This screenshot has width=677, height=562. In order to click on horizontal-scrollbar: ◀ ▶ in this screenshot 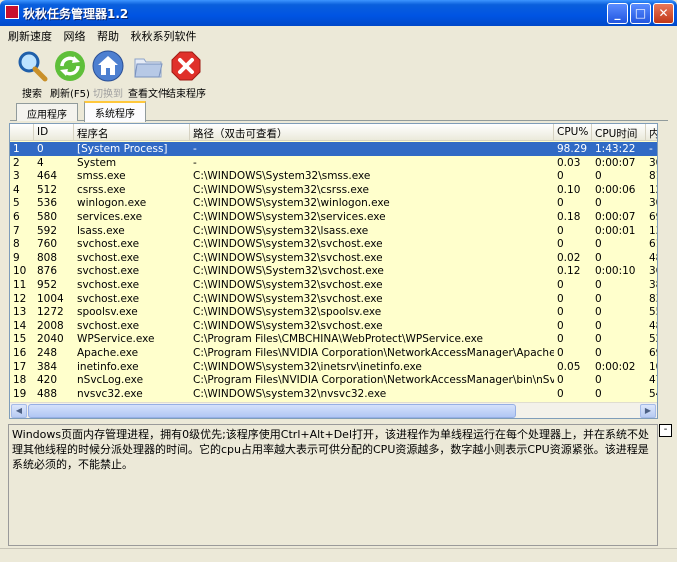, I will do `click(333, 410)`.